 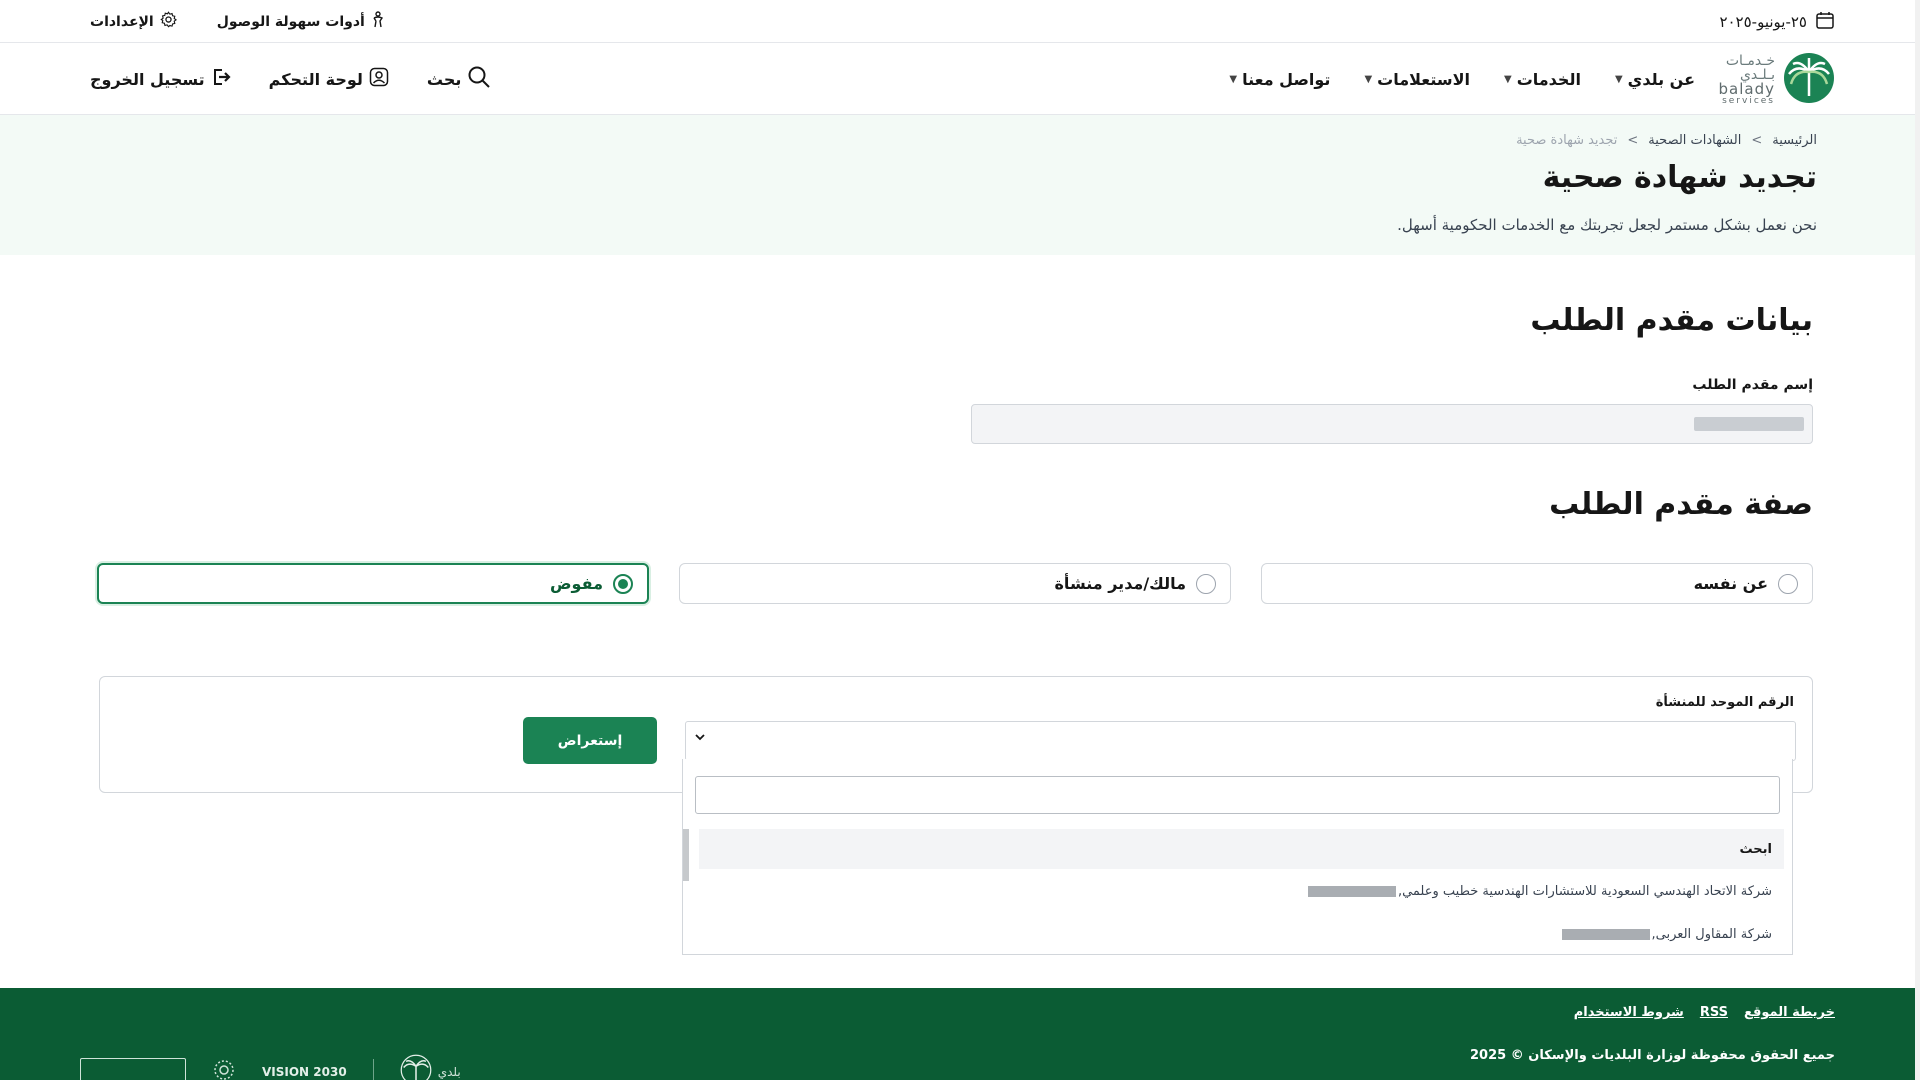 I want to click on page-scrollbar, so click(x=1917, y=540).